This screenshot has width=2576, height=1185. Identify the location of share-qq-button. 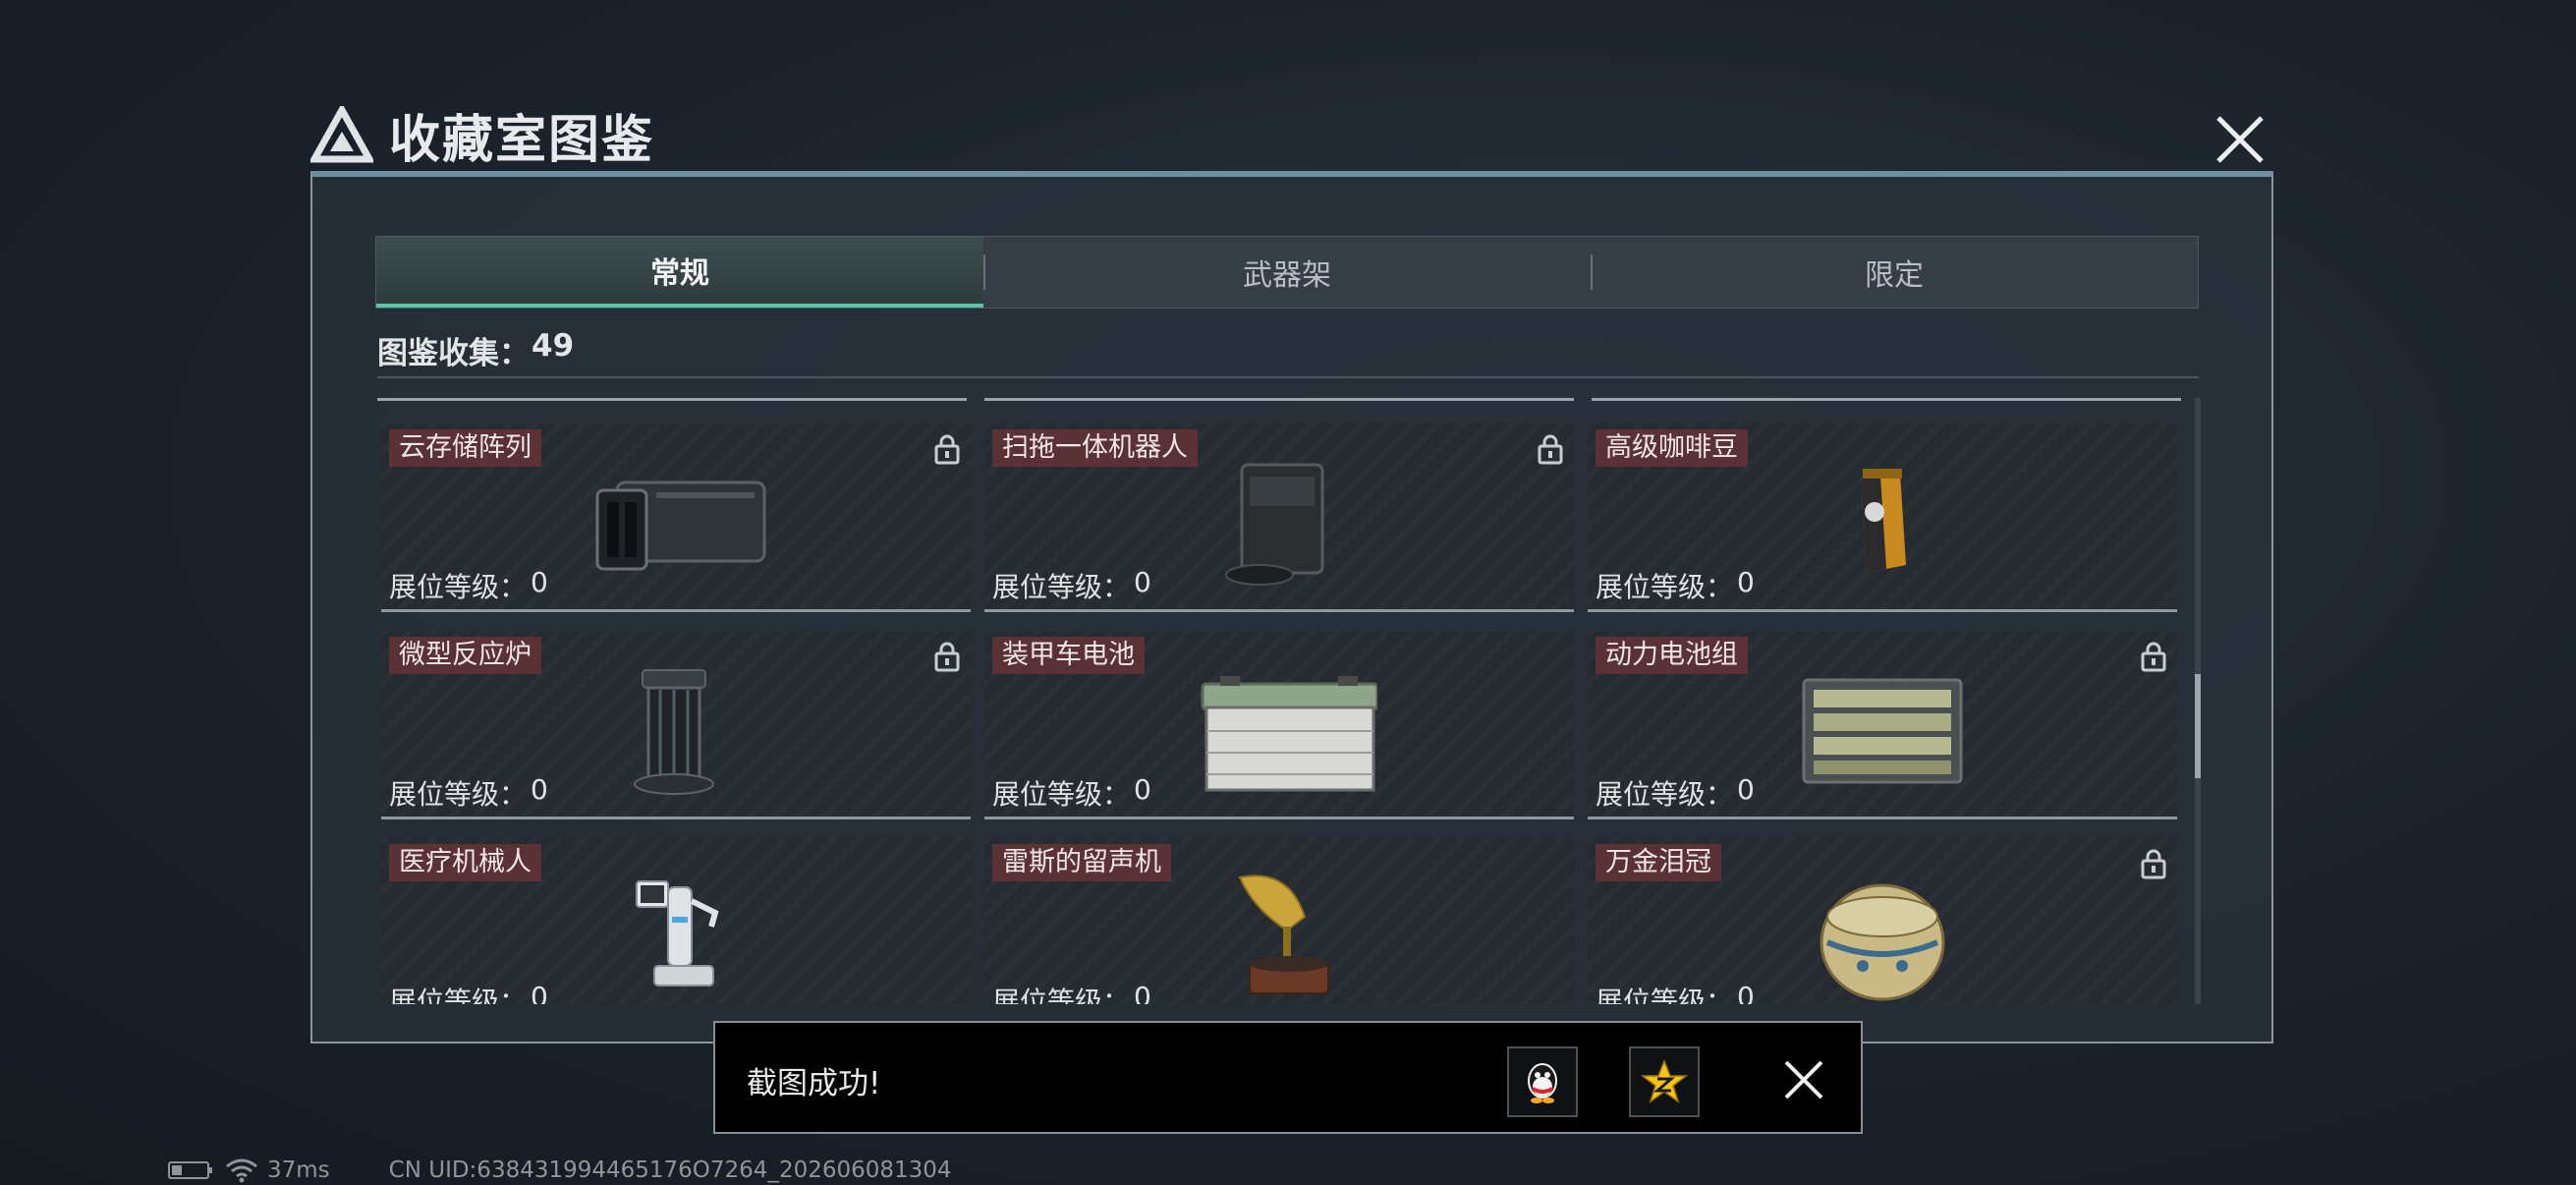
(1542, 1081).